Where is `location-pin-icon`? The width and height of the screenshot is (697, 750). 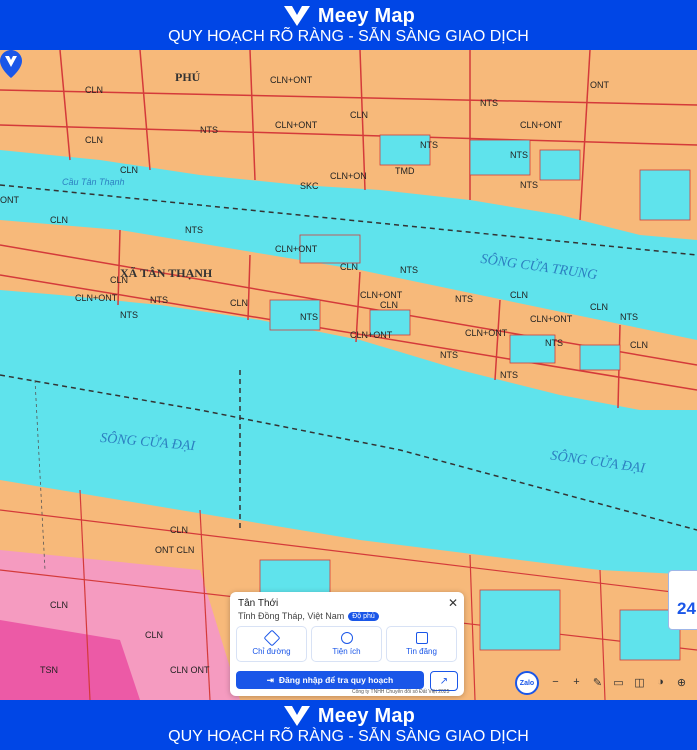
location-pin-icon is located at coordinates (11, 64).